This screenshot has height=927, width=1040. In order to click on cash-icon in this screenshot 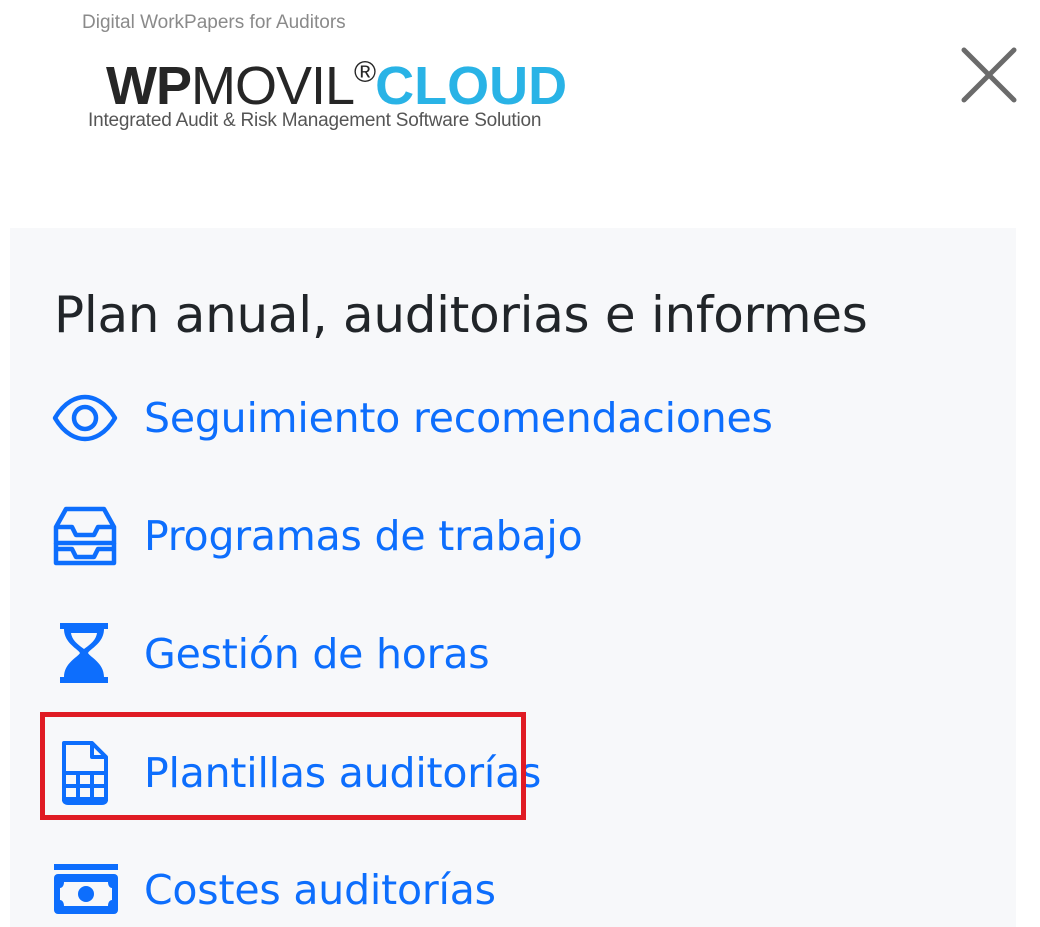, I will do `click(86, 890)`.